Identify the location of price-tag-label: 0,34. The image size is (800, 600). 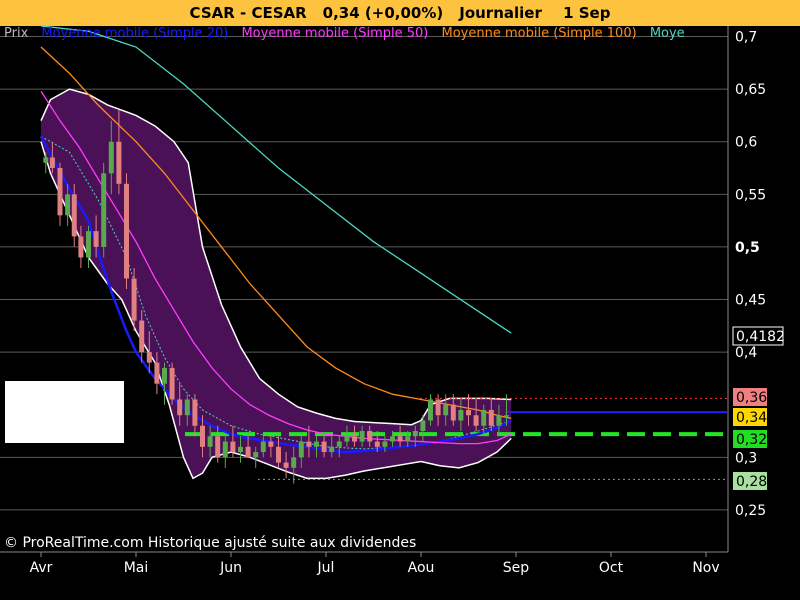
(751, 418).